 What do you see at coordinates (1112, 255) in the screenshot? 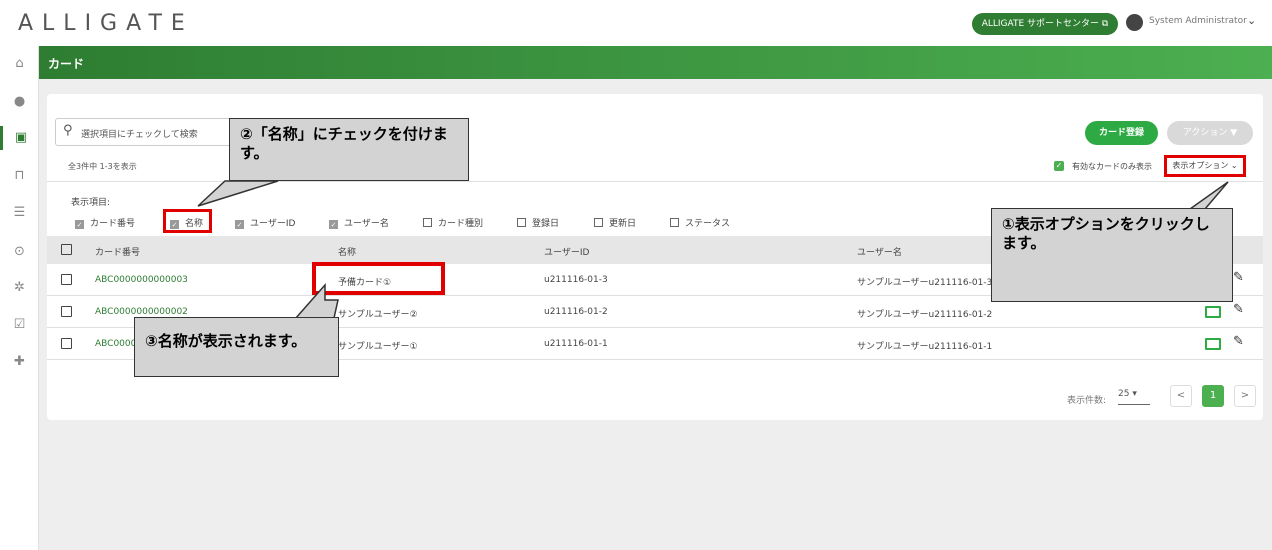
I see `callout-step1: ①表示オプションをクリックします。` at bounding box center [1112, 255].